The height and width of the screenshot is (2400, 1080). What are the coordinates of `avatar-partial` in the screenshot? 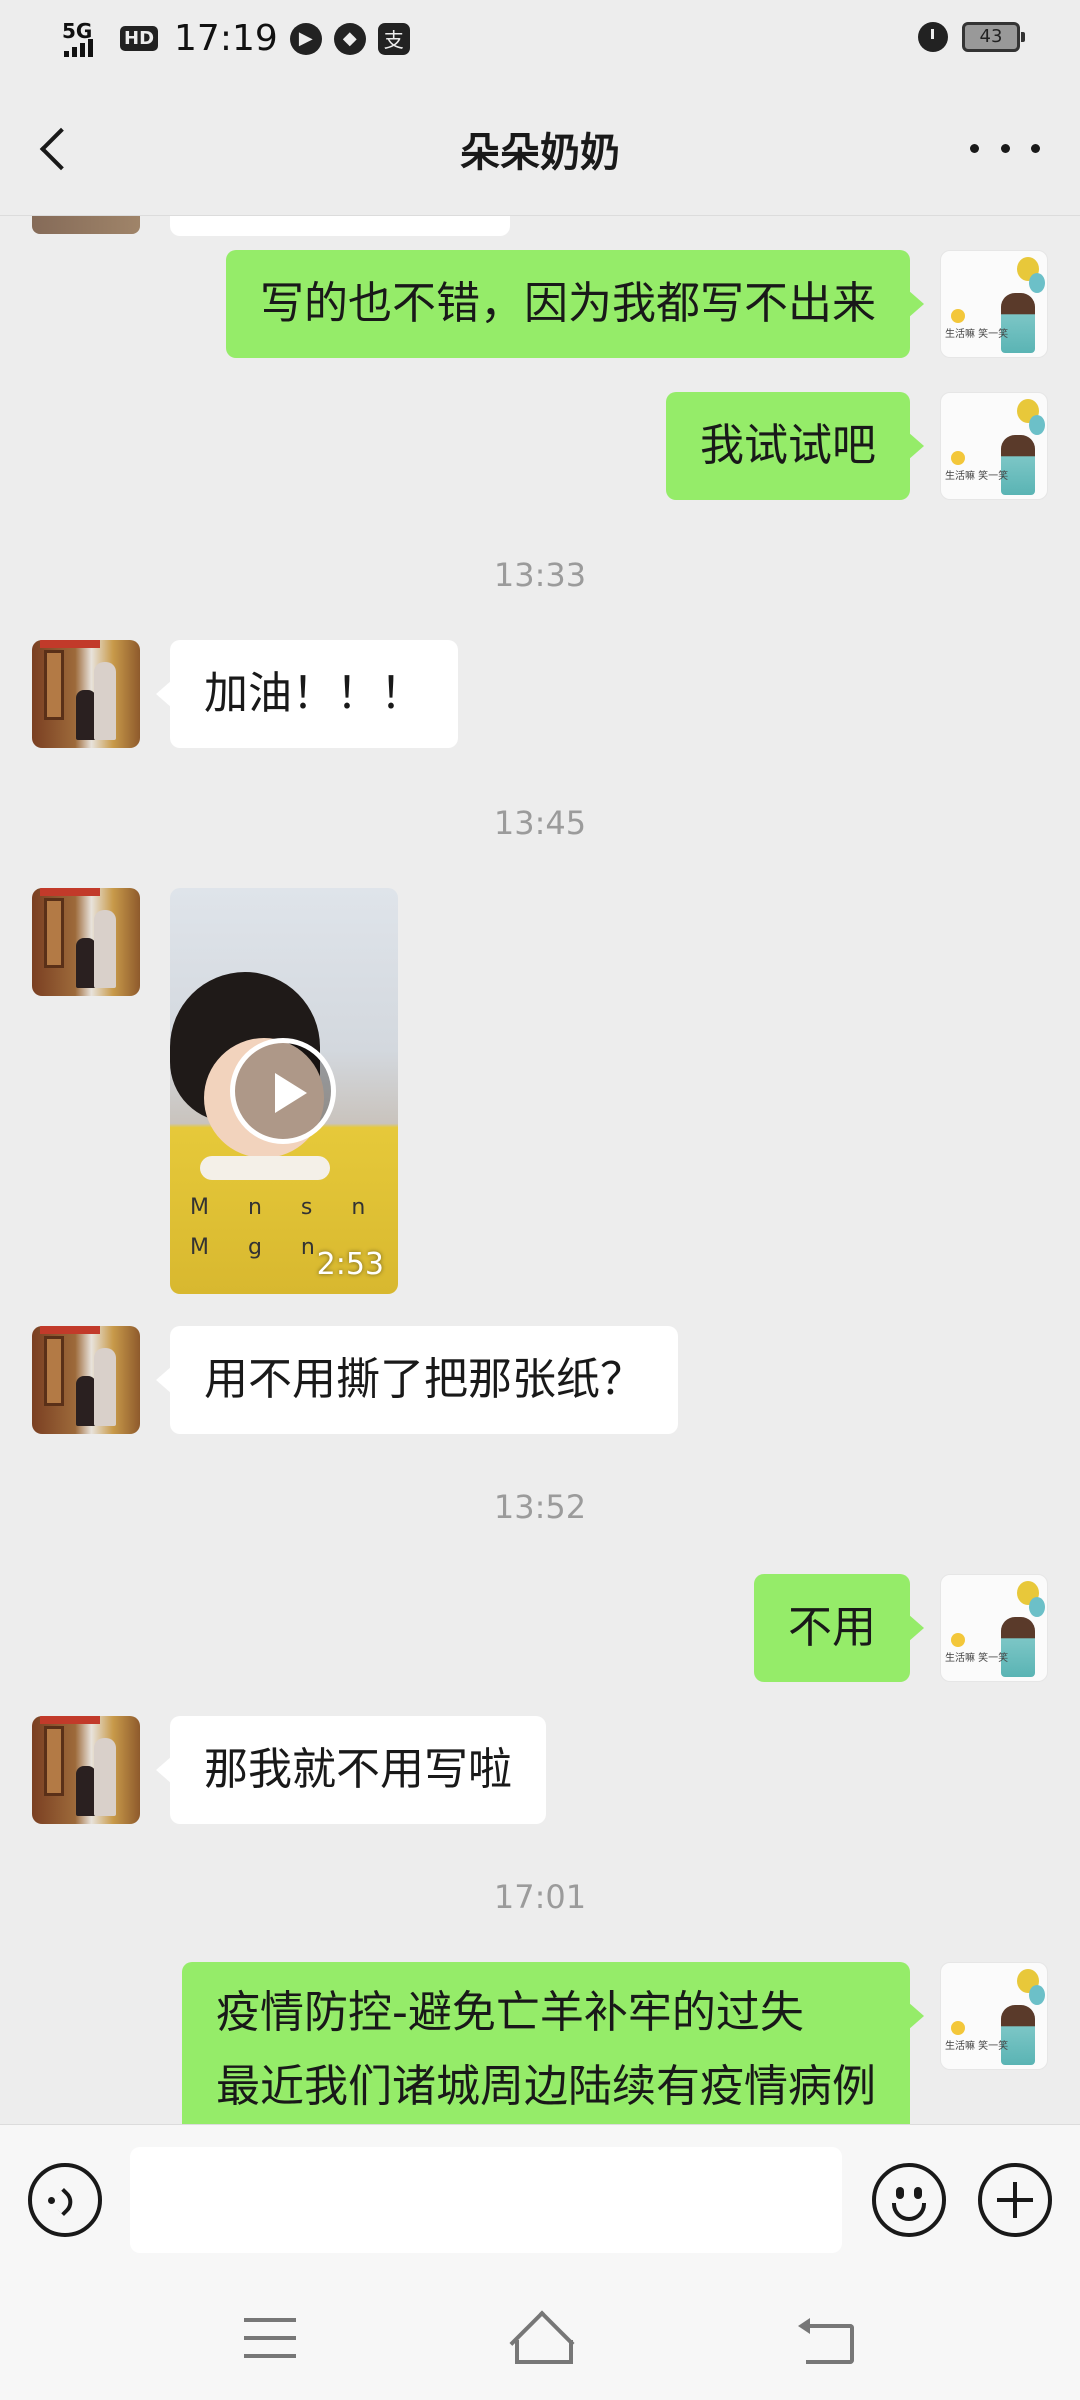 It's located at (86, 225).